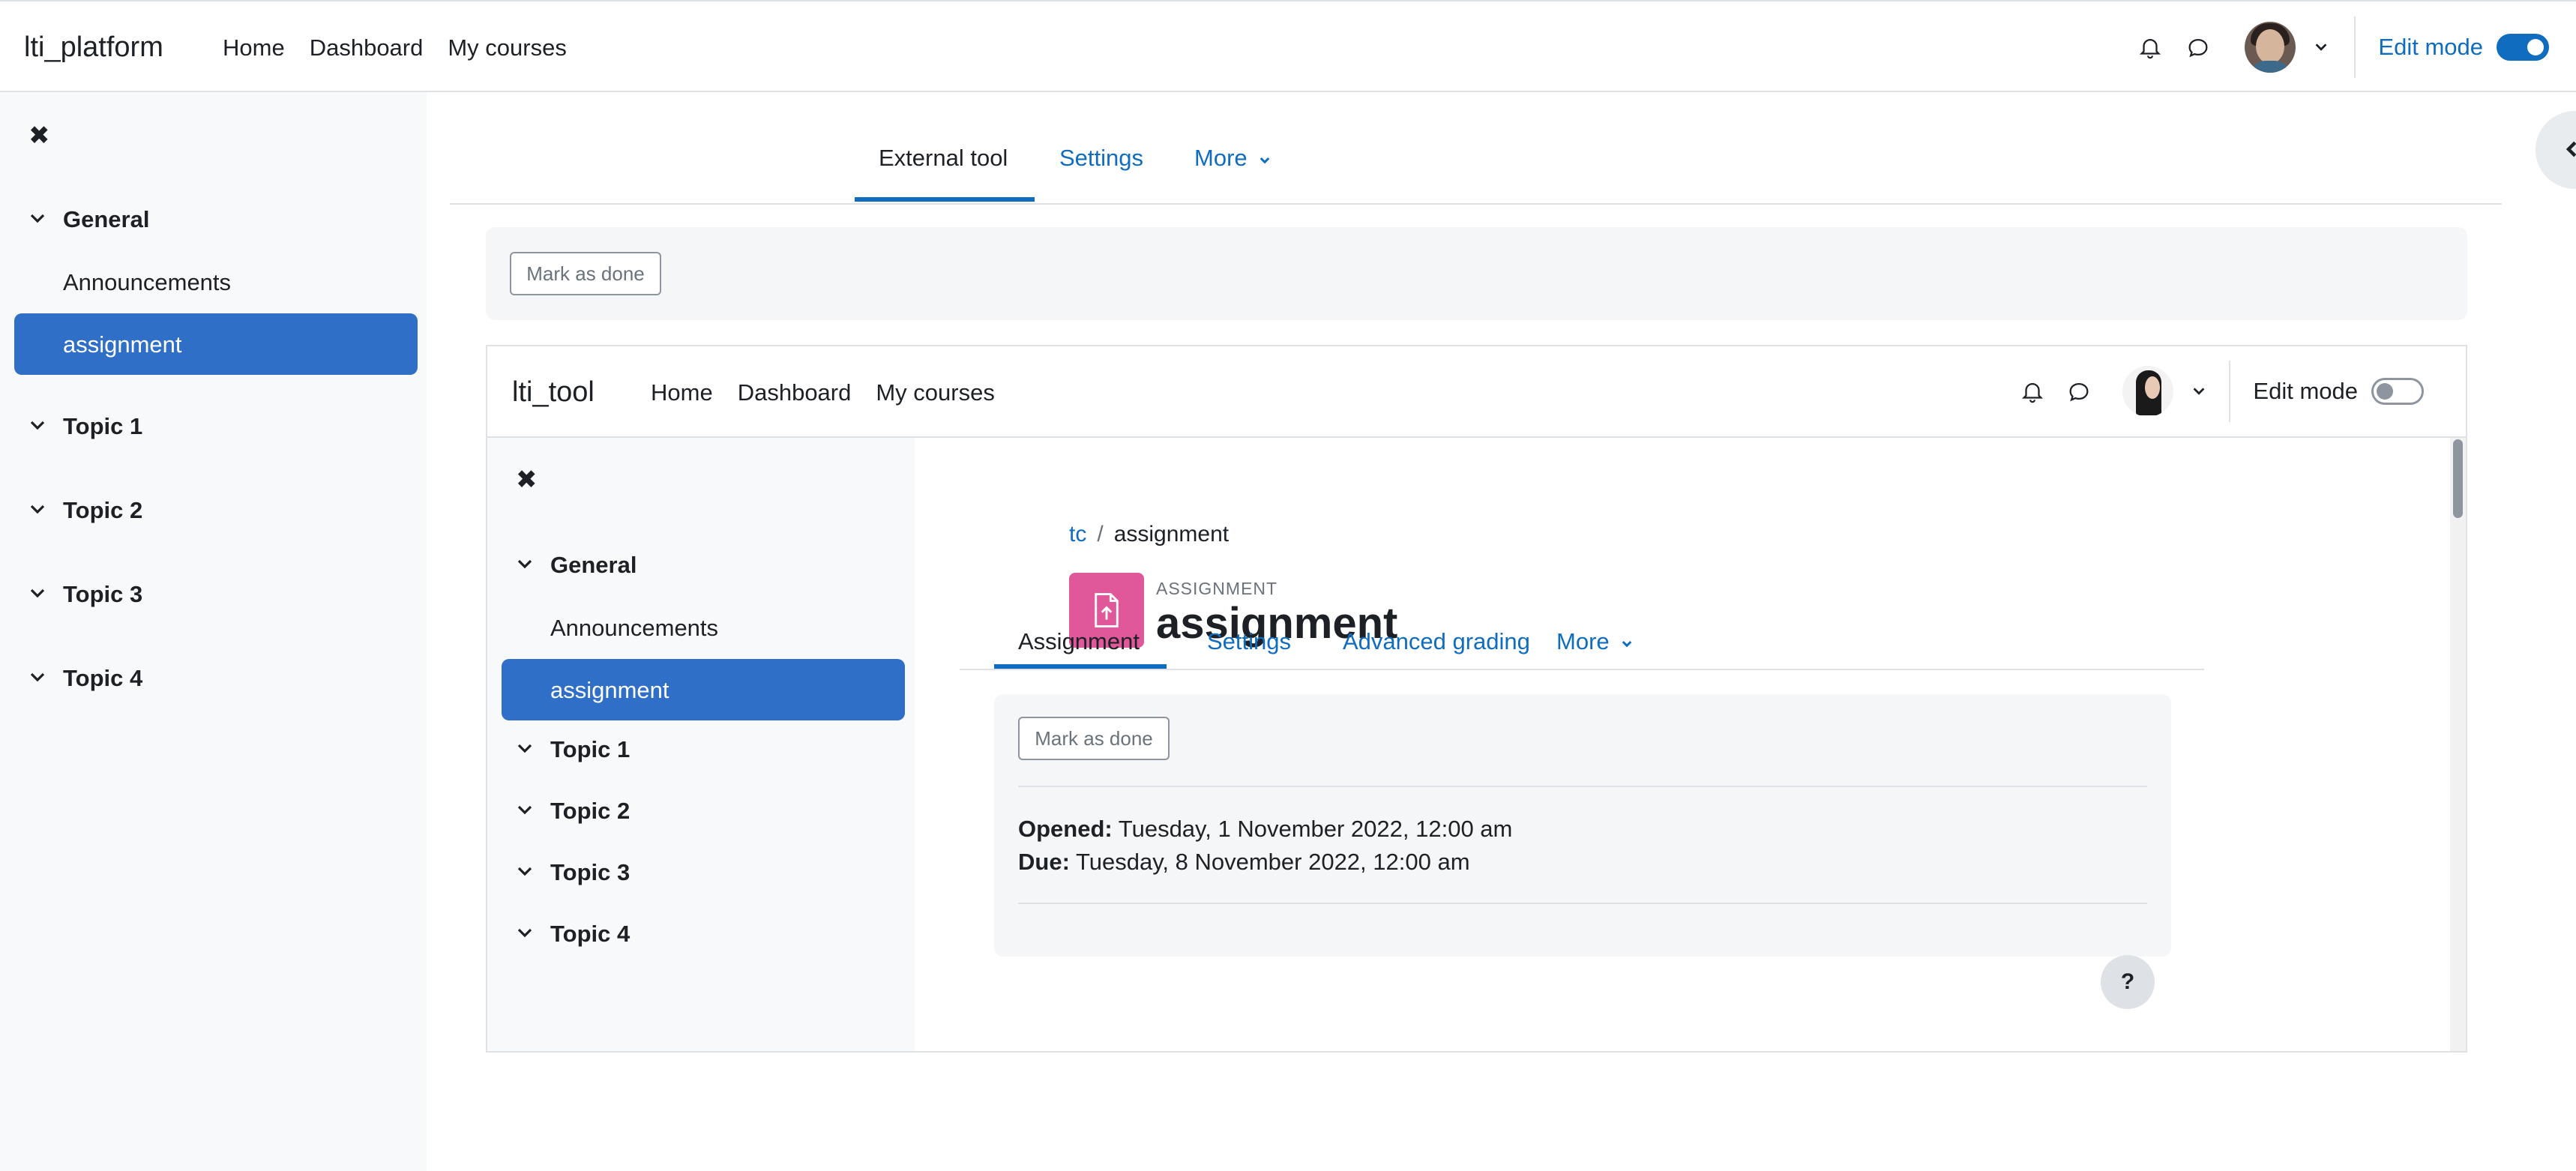 The width and height of the screenshot is (2576, 1171). Describe the element at coordinates (795, 393) in the screenshot. I see `tool-nav-dashboard: Dashboard` at that location.